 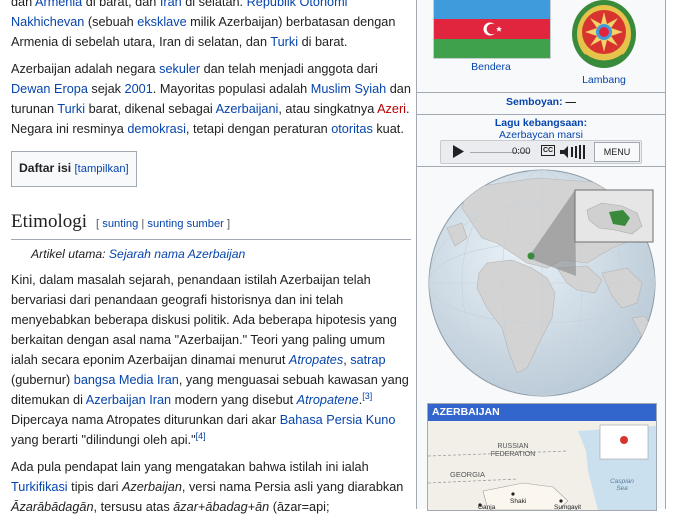 What do you see at coordinates (521, 151) in the screenshot?
I see `time-display: 0:00` at bounding box center [521, 151].